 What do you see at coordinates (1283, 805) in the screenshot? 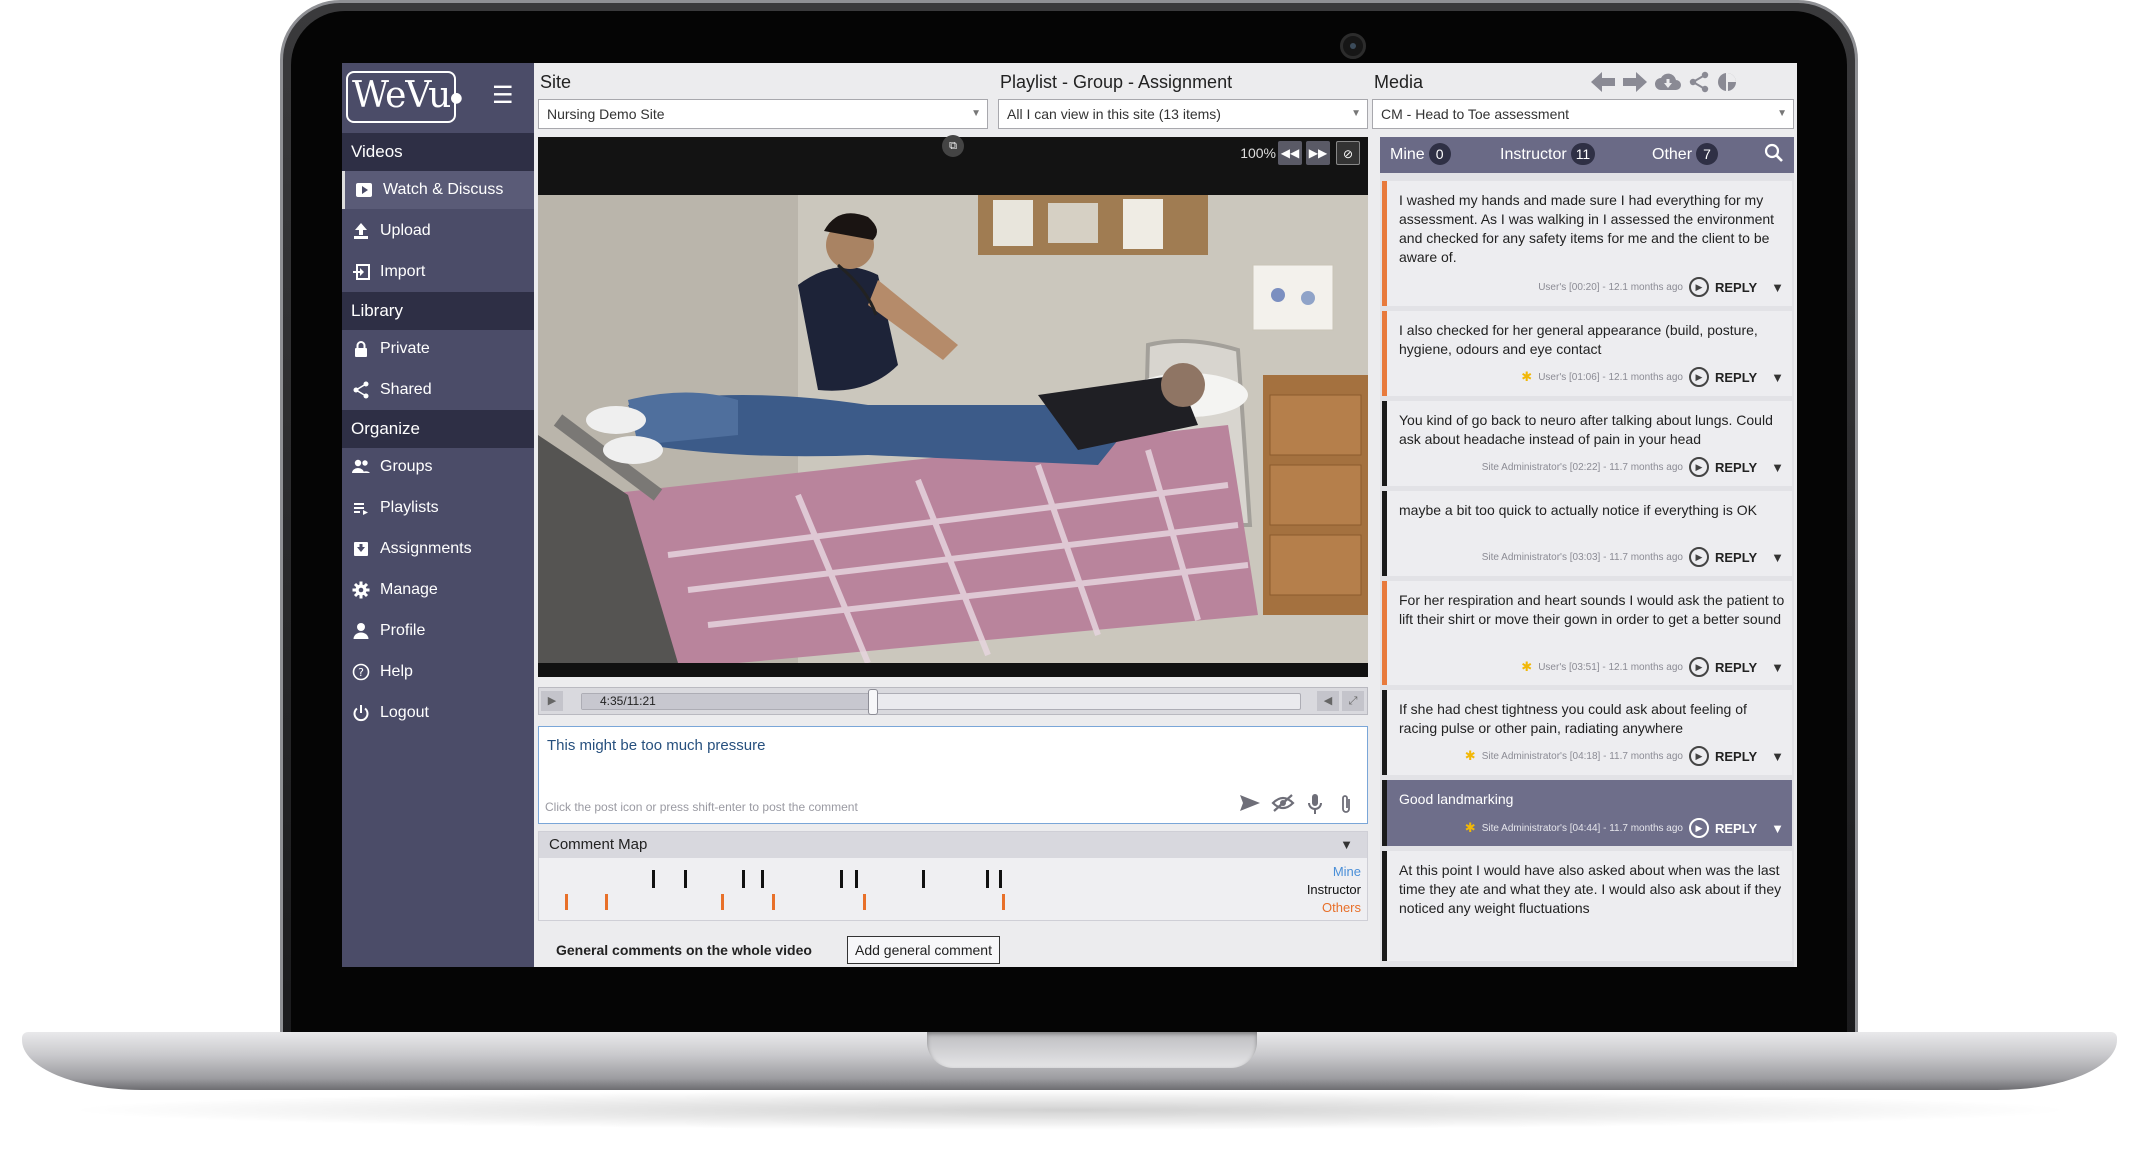
I see `private-eye-icon` at bounding box center [1283, 805].